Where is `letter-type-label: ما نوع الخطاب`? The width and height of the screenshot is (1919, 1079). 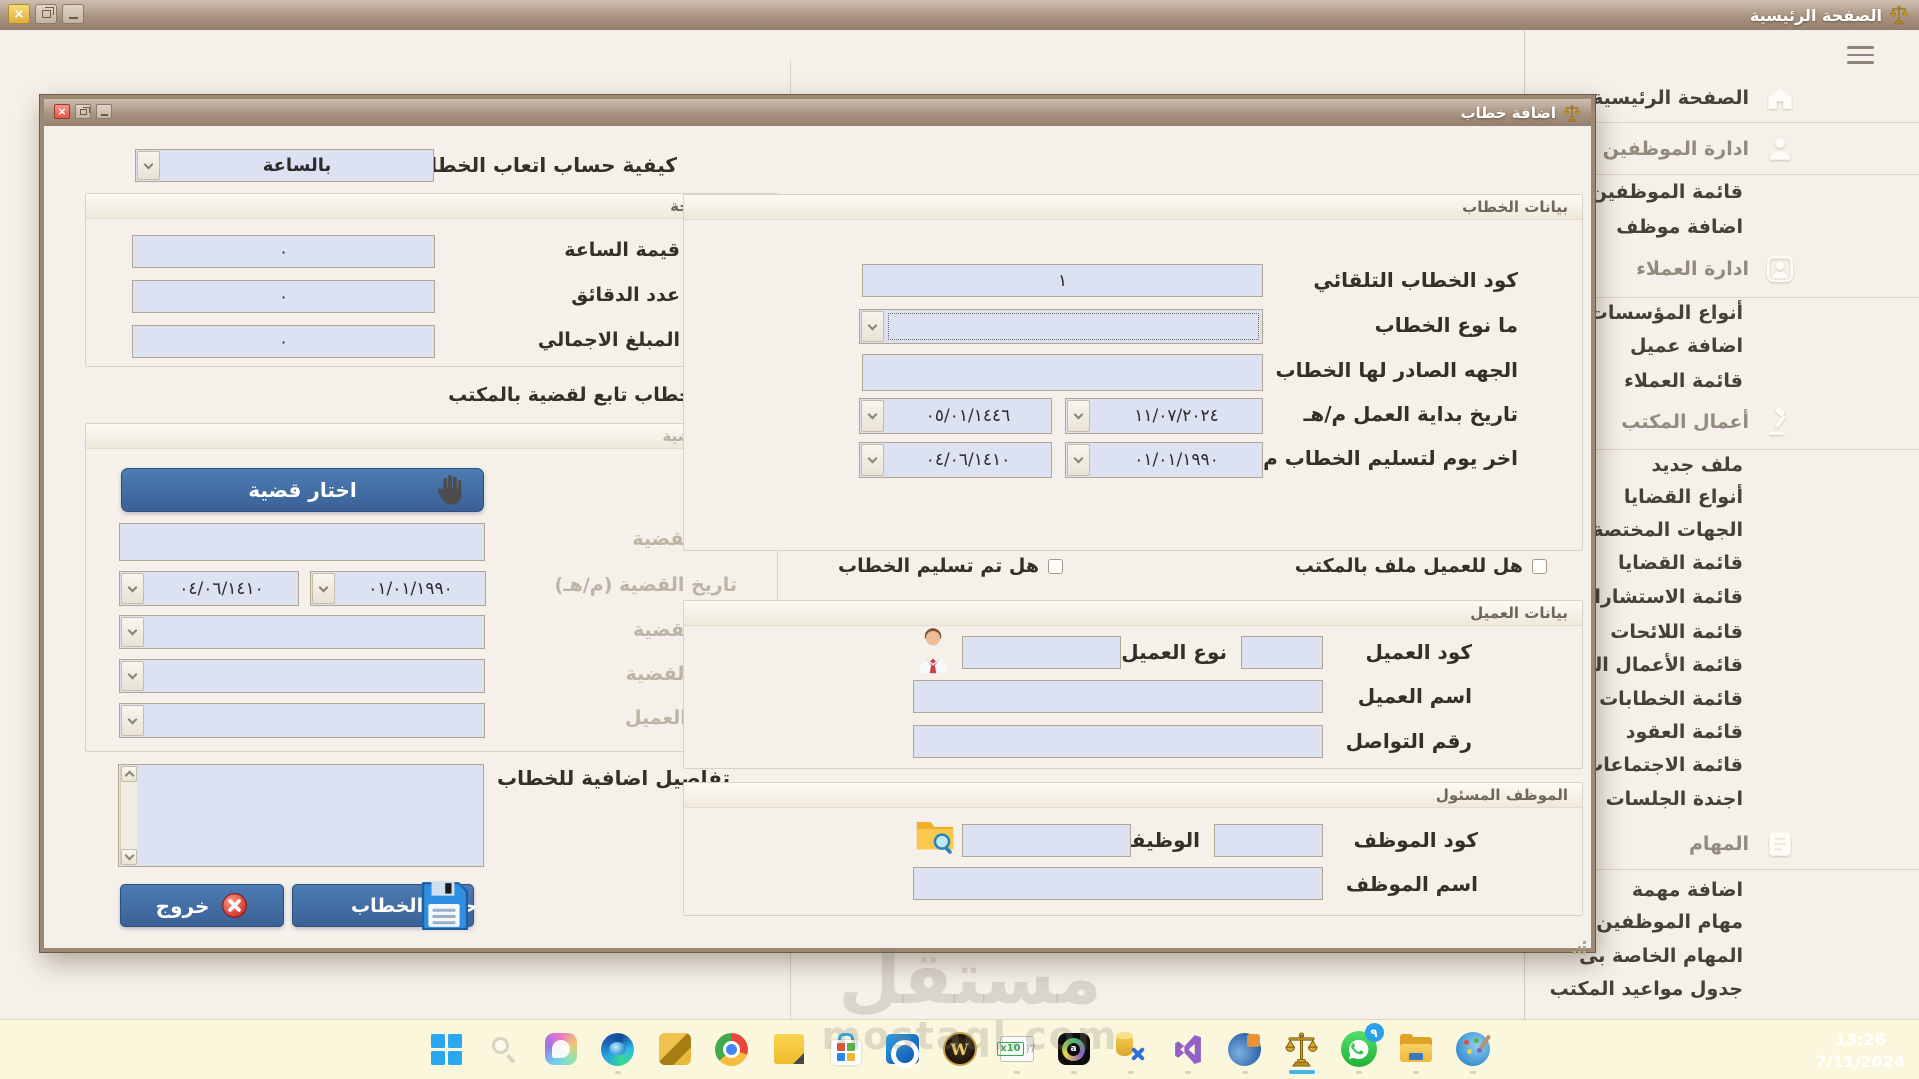
letter-type-label: ما نوع الخطاب is located at coordinates (1446, 325).